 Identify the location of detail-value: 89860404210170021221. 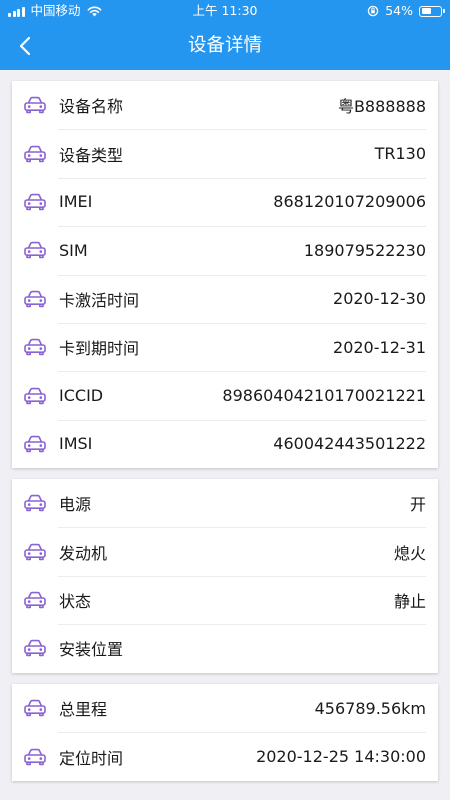
(324, 396).